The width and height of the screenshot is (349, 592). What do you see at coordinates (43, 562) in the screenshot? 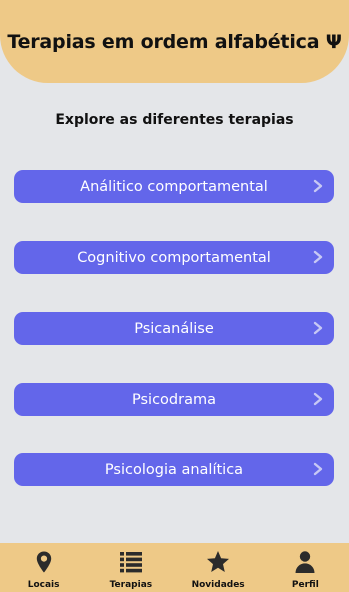
I see `location-pin-icon` at bounding box center [43, 562].